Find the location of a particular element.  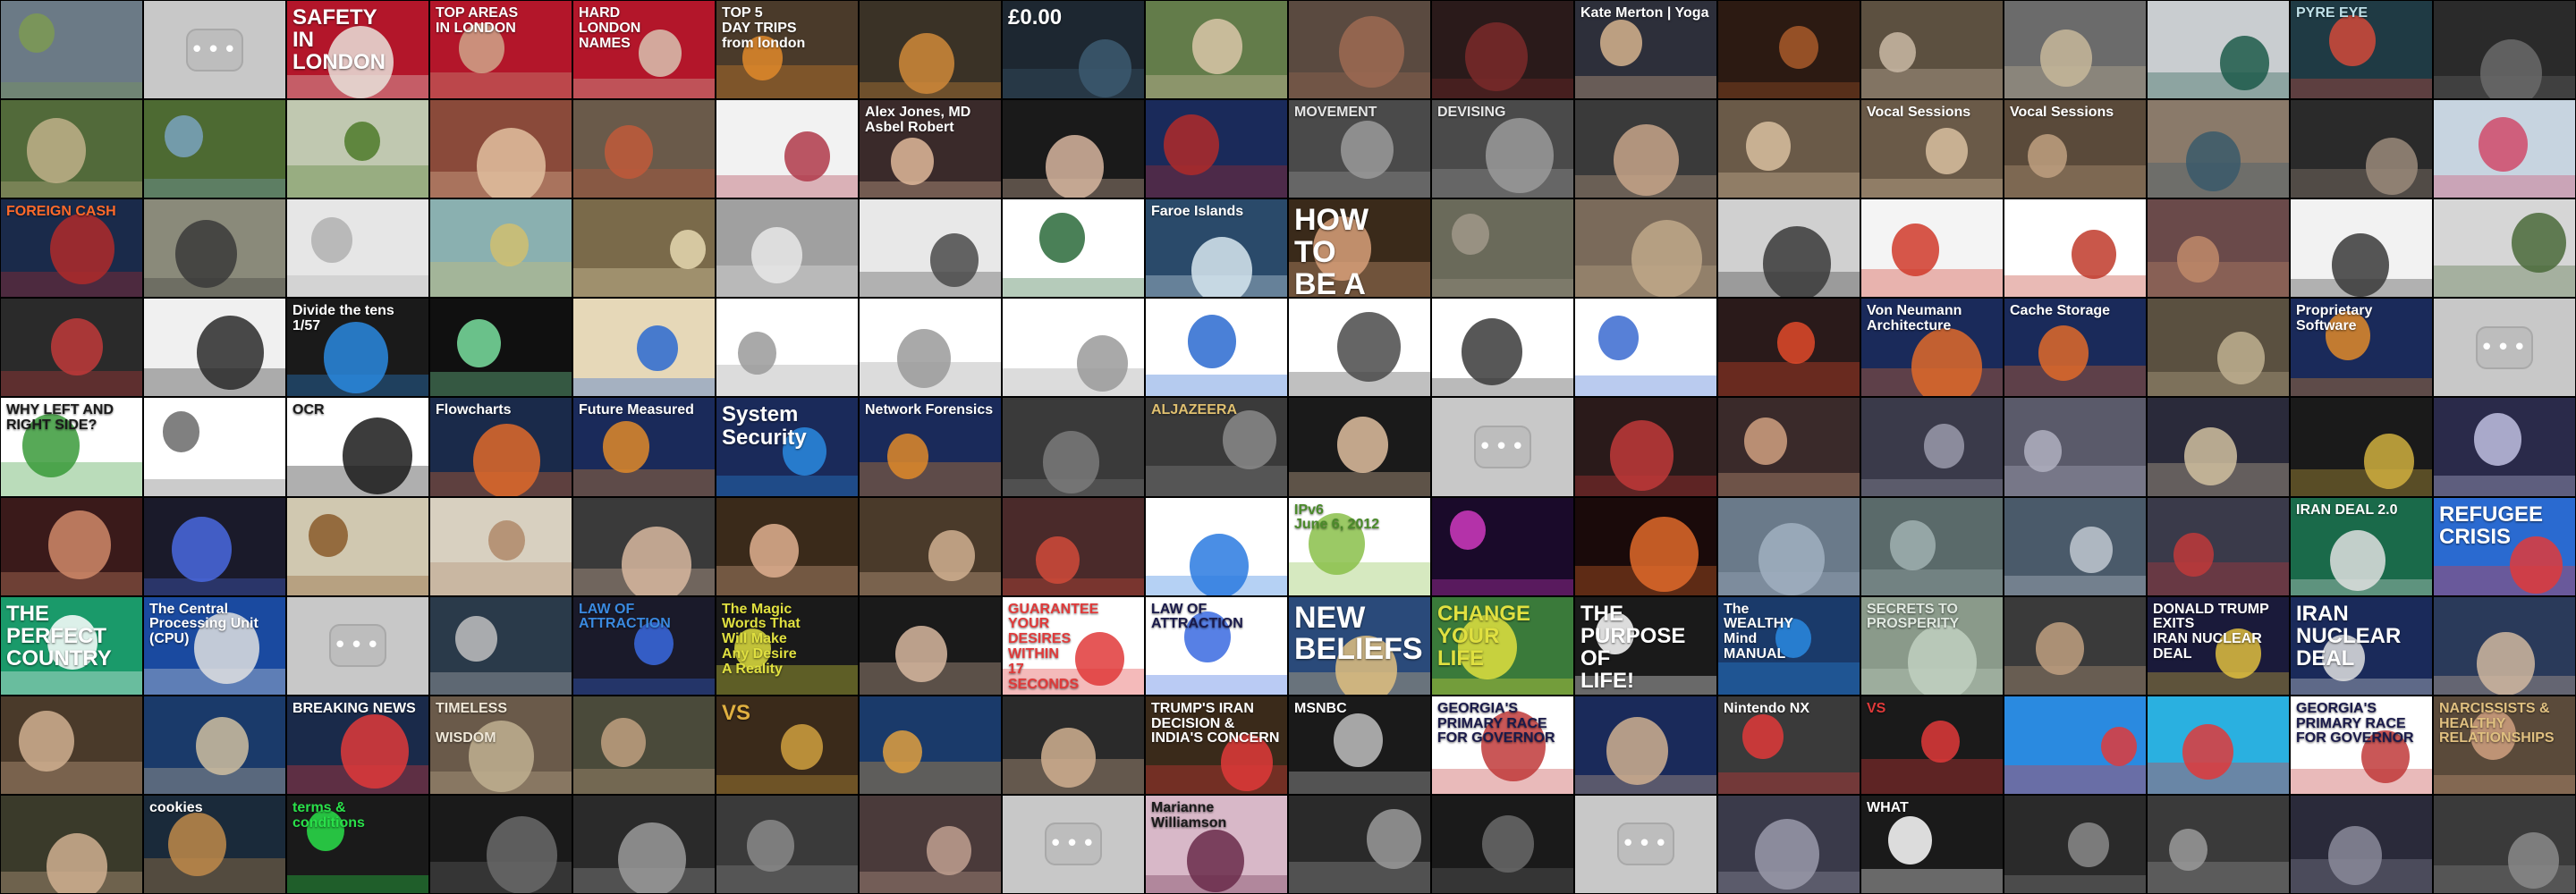

video-thumbnail: Future Measured is located at coordinates (644, 447).